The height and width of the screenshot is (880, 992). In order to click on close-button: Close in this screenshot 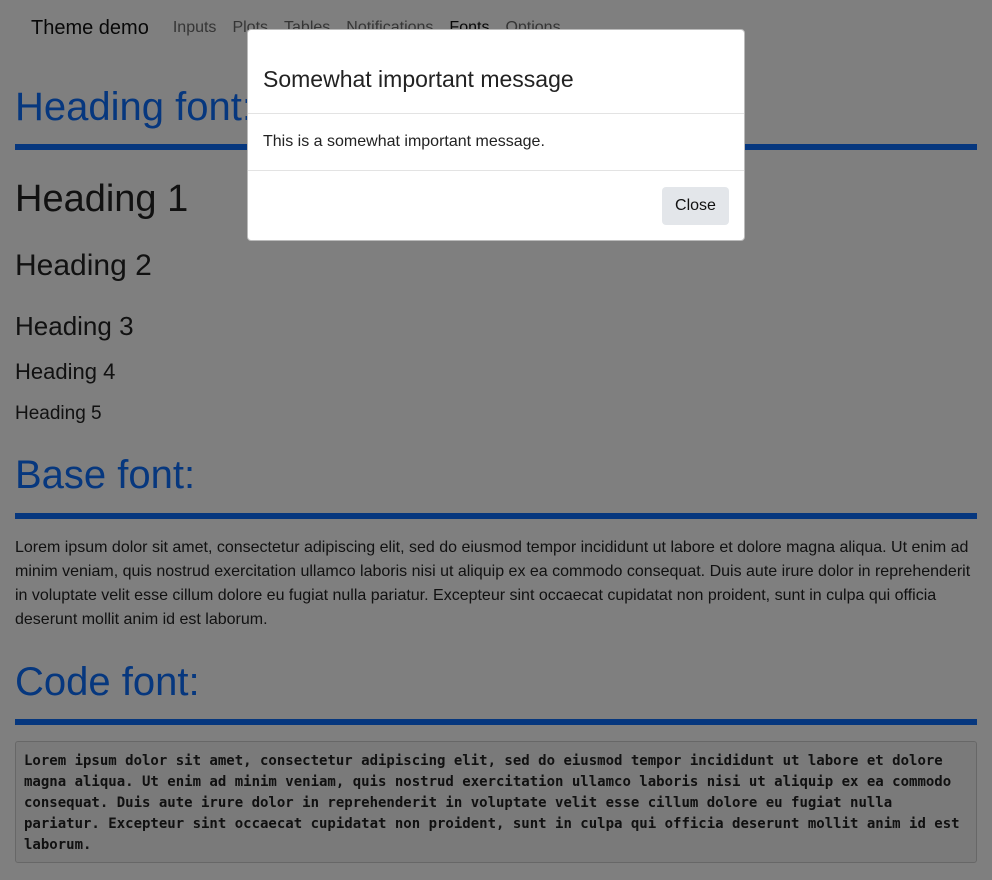, I will do `click(695, 206)`.